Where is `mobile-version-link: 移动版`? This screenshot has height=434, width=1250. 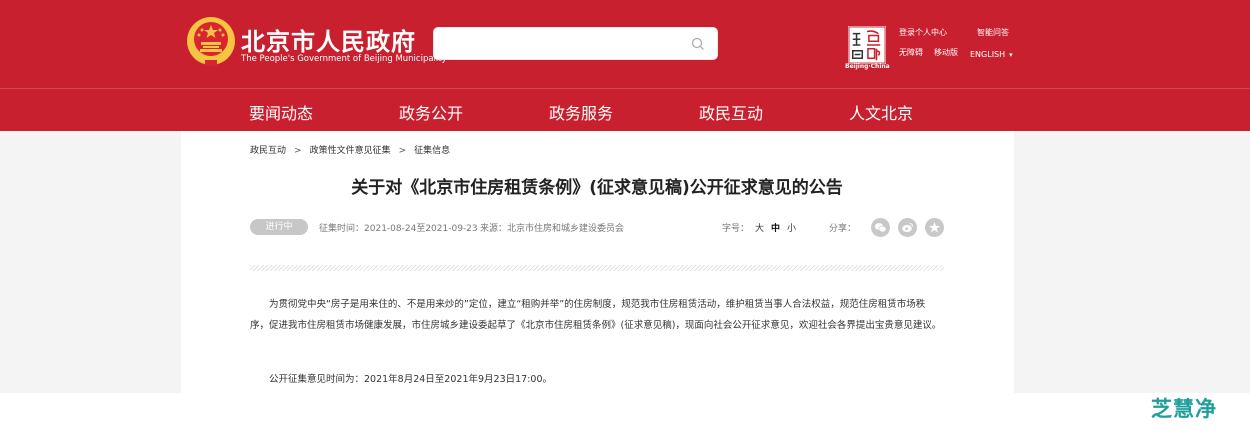 mobile-version-link: 移动版 is located at coordinates (946, 52).